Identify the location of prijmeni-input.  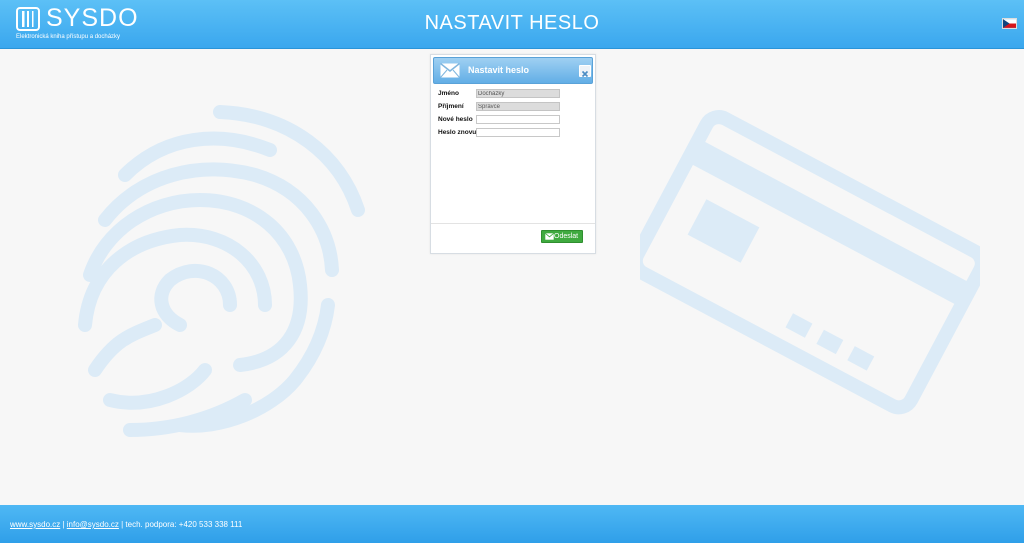
(518, 106).